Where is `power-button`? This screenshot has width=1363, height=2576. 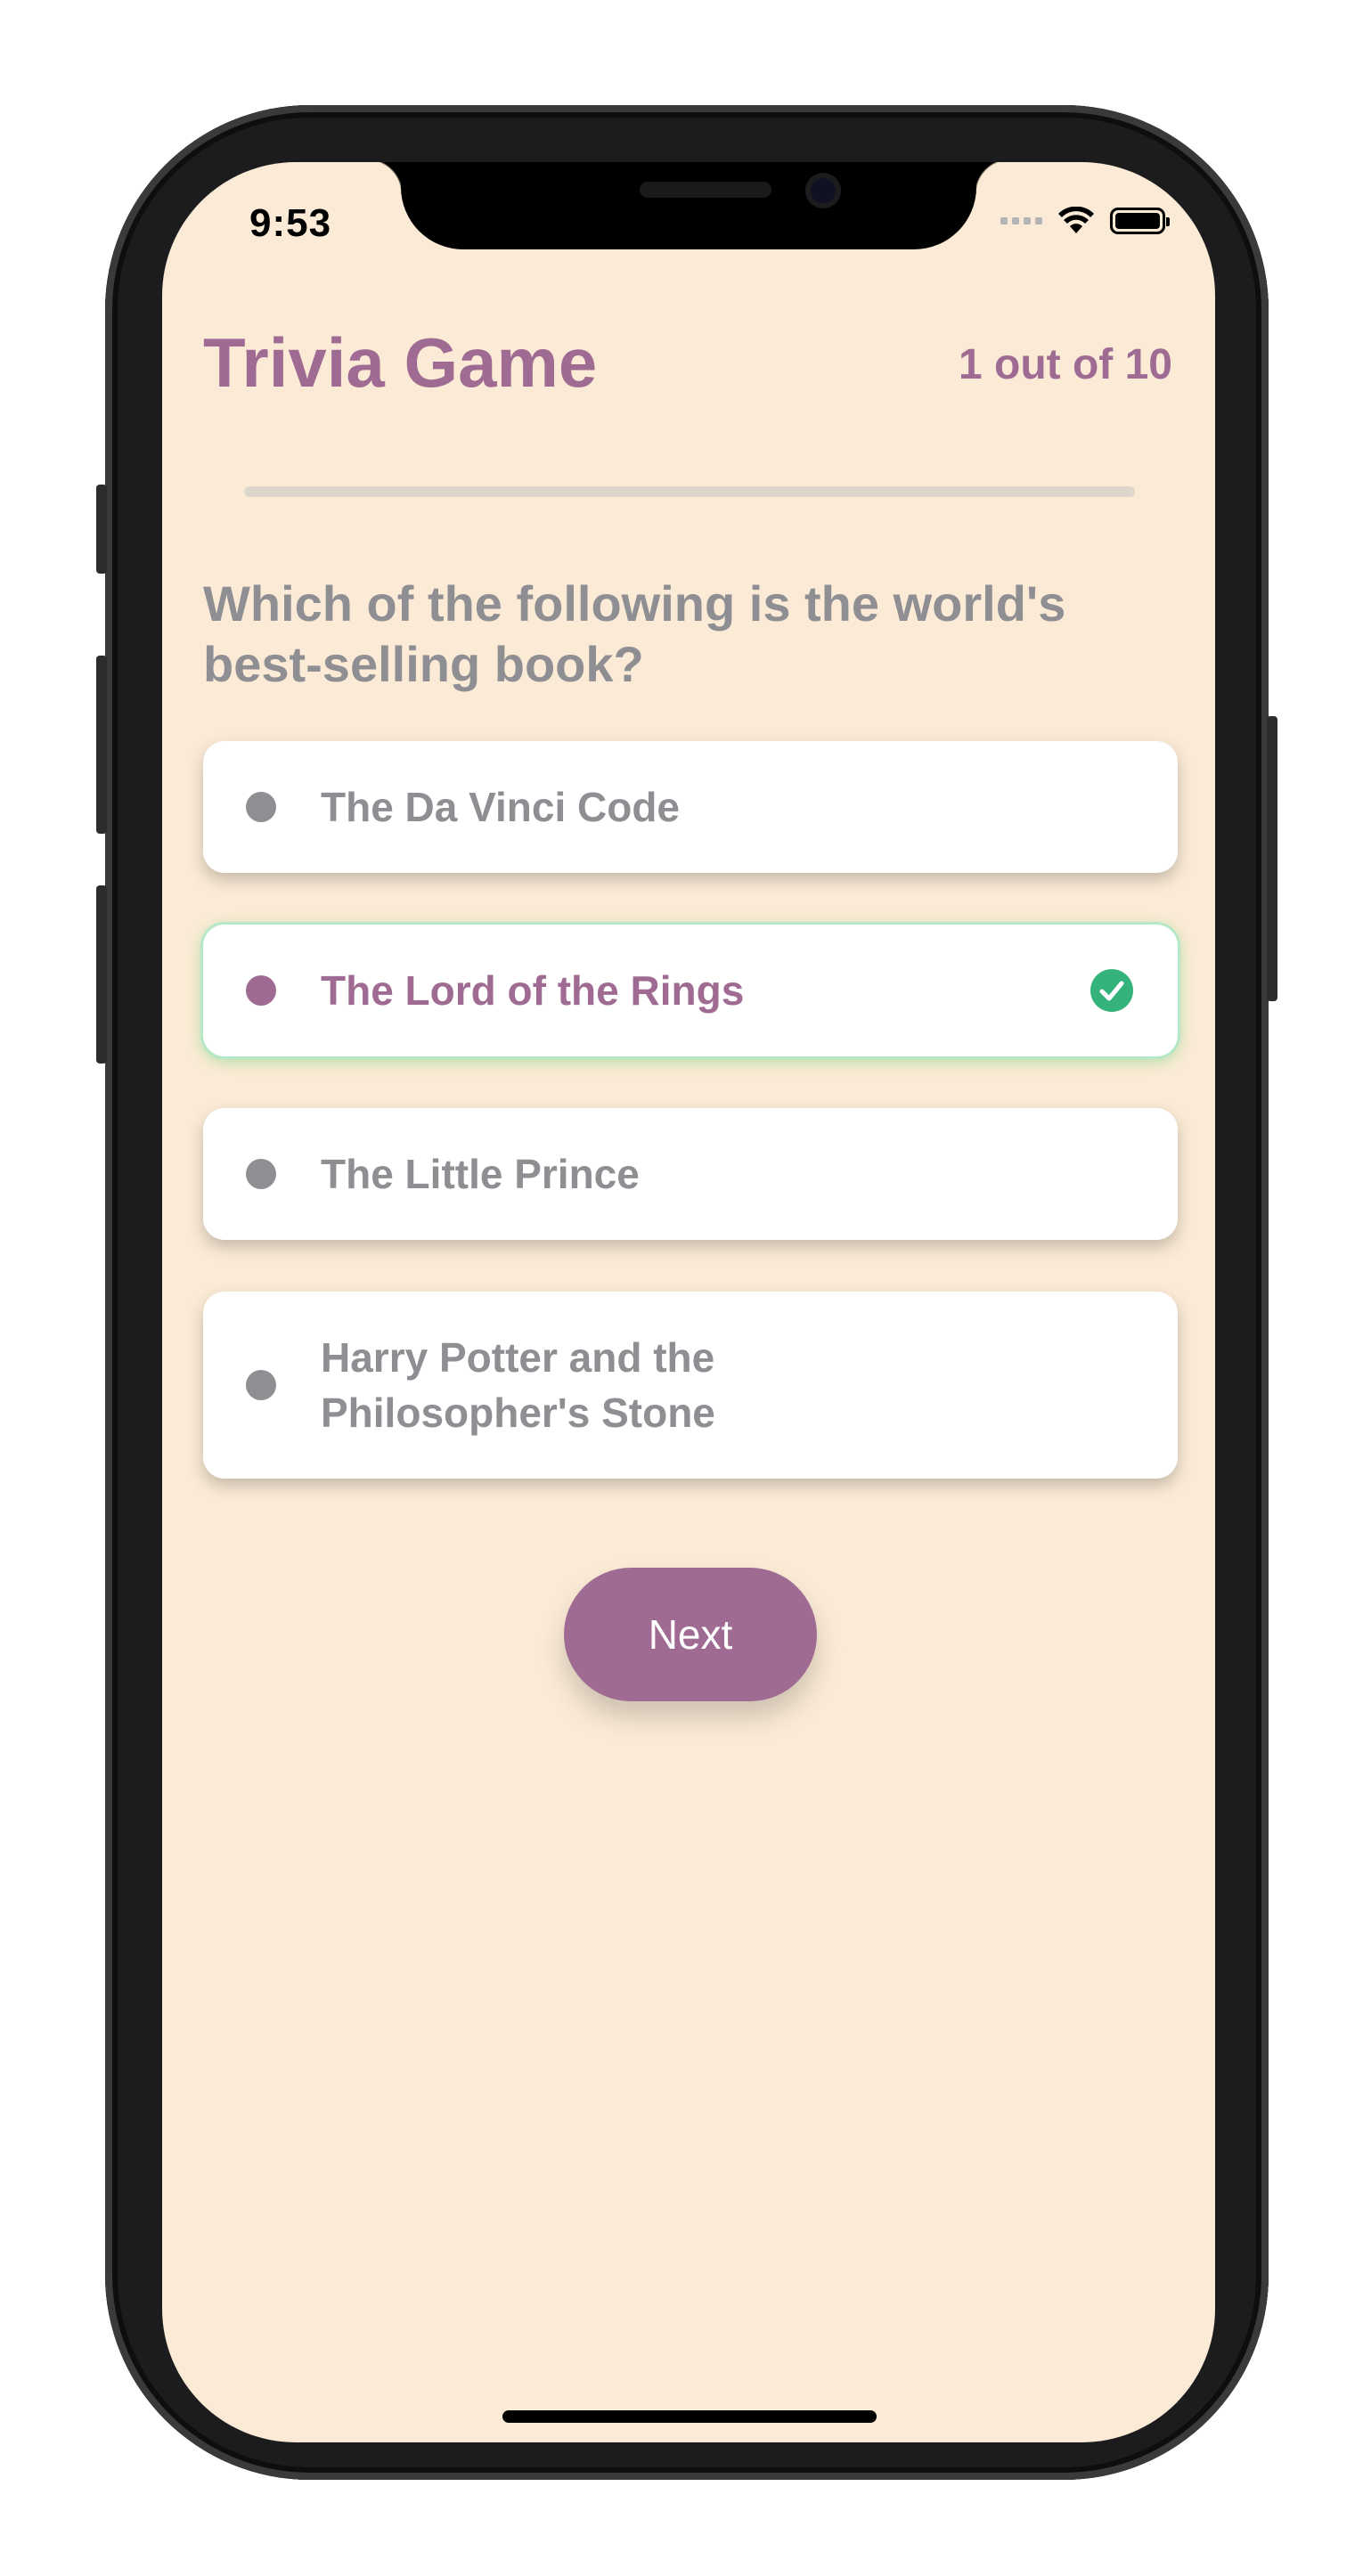
power-button is located at coordinates (1272, 859).